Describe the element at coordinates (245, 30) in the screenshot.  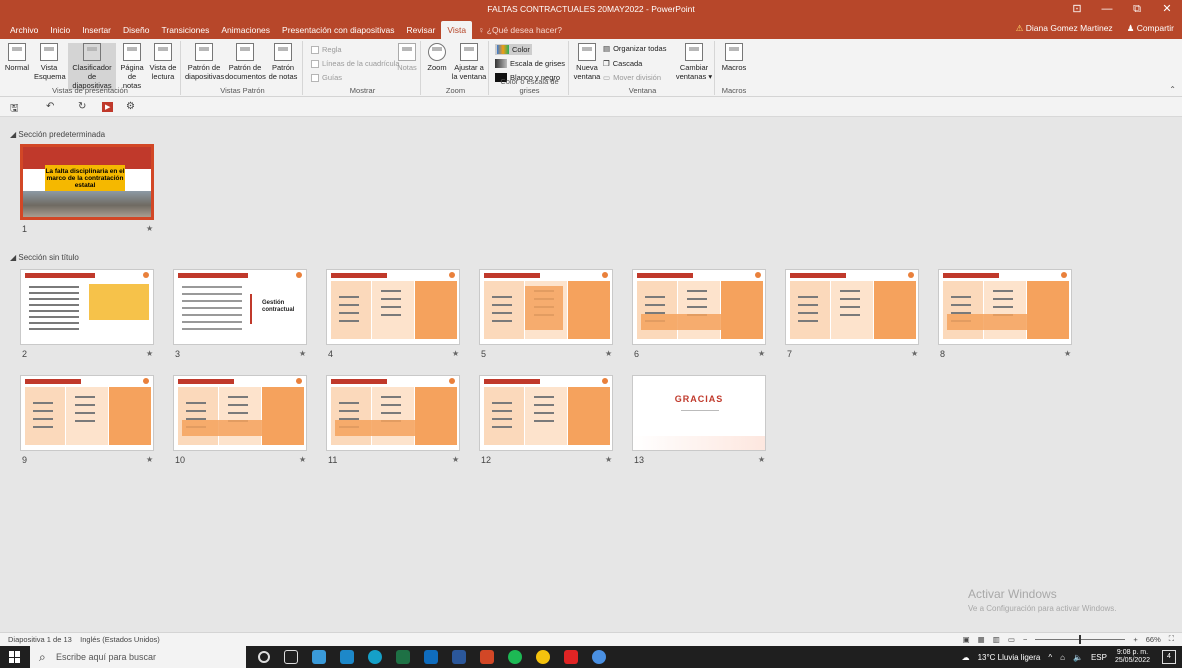
I see `tab-animaciones: Animaciones` at that location.